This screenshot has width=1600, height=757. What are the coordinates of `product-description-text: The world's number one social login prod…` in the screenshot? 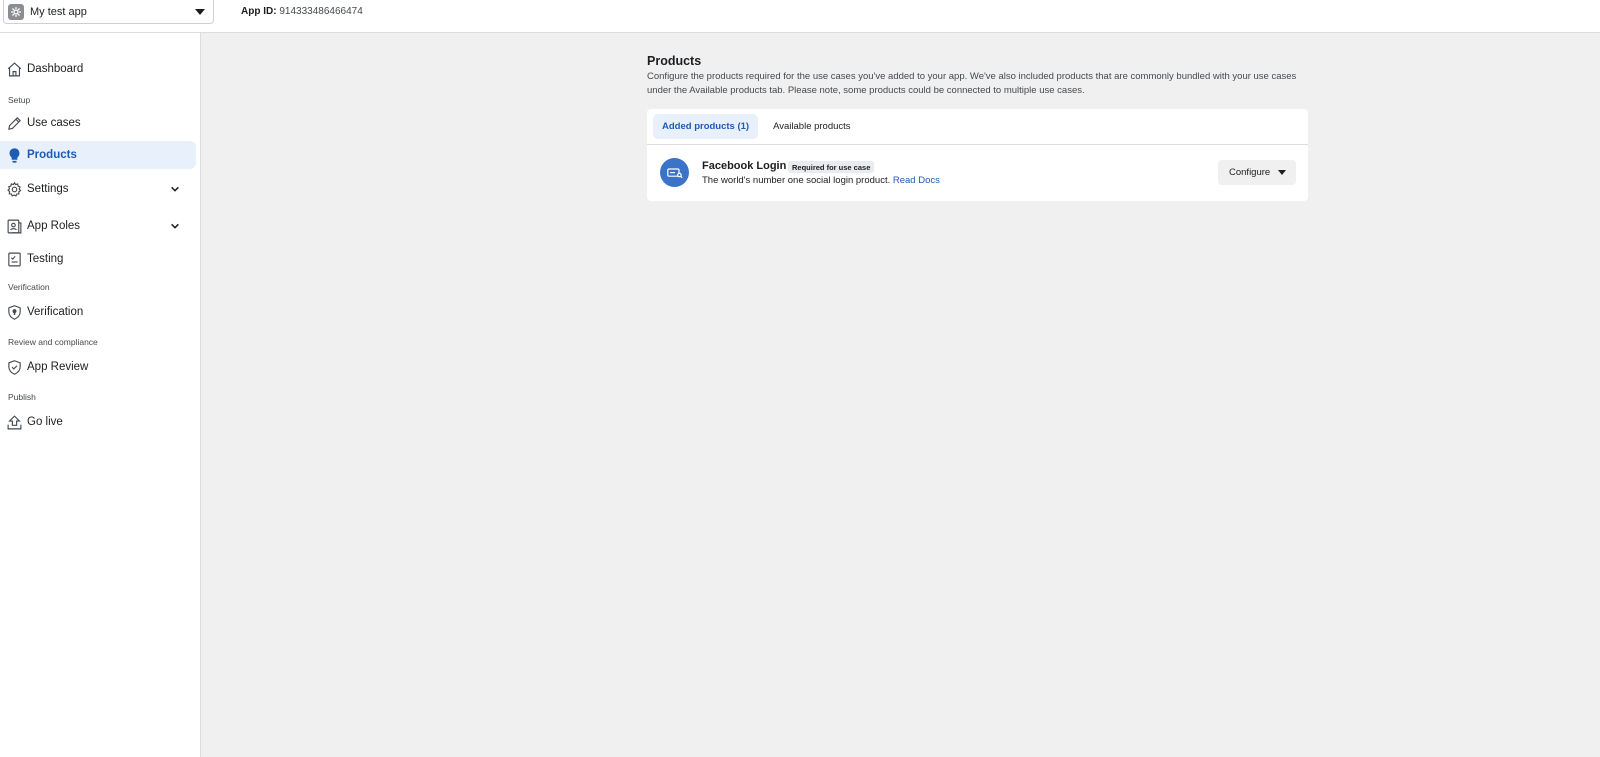 It's located at (796, 180).